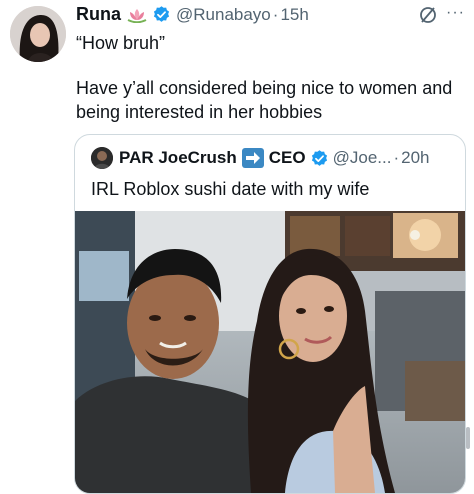 This screenshot has width=474, height=494. What do you see at coordinates (468, 438) in the screenshot?
I see `scrollbar` at bounding box center [468, 438].